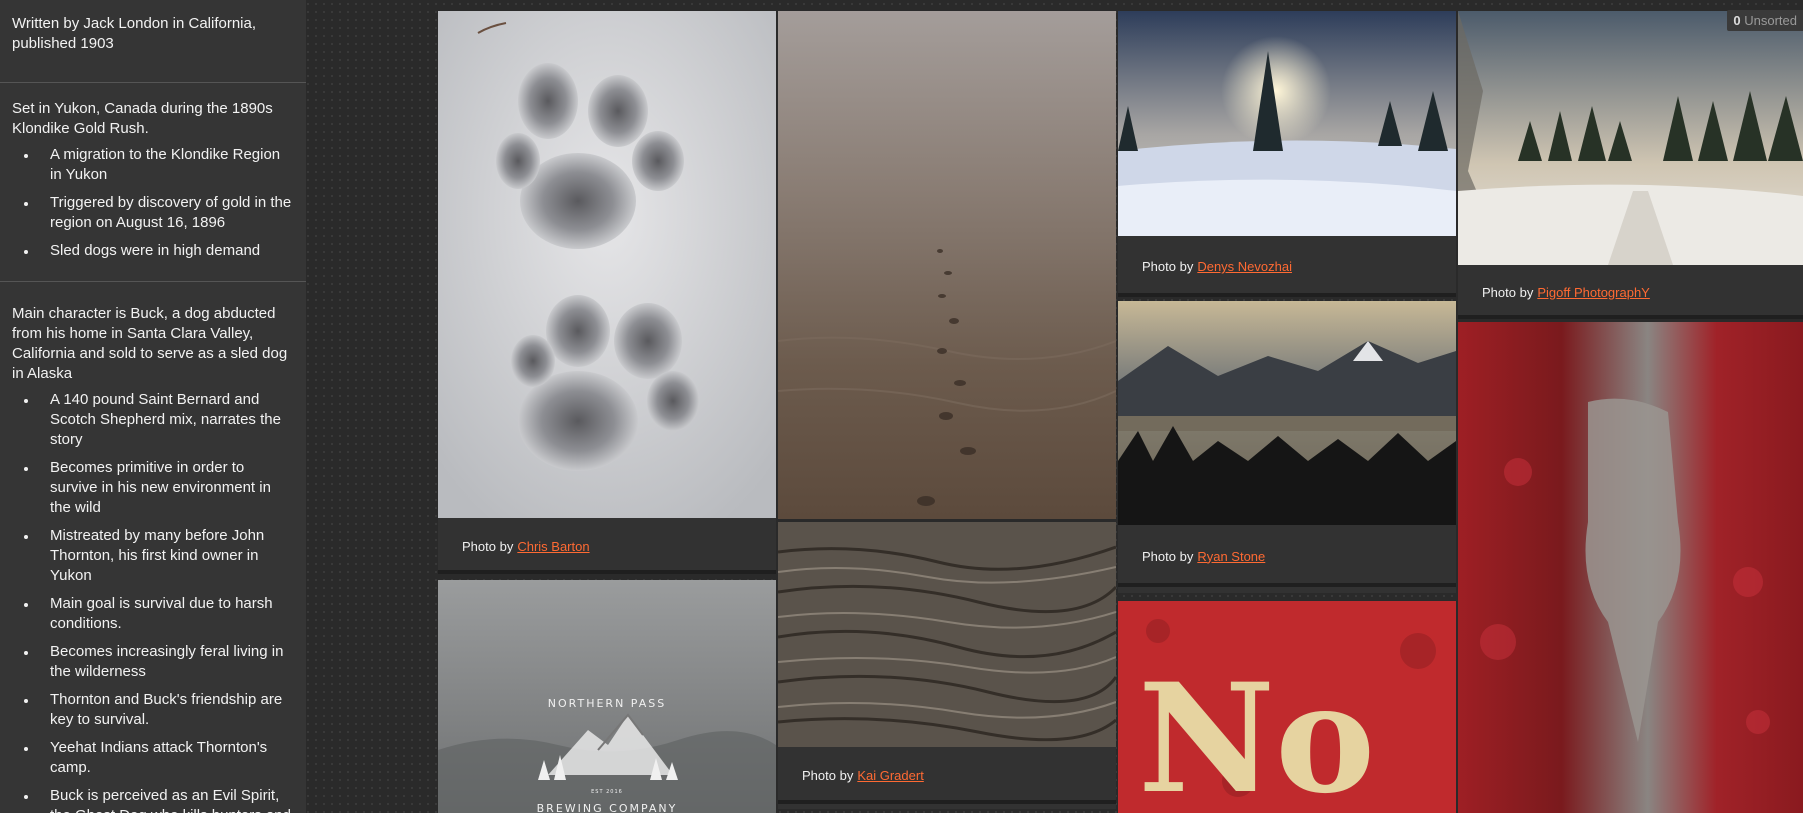 Image resolution: width=1803 pixels, height=813 pixels. What do you see at coordinates (607, 546) in the screenshot?
I see `photo-caption: Photo by Chris Barton` at bounding box center [607, 546].